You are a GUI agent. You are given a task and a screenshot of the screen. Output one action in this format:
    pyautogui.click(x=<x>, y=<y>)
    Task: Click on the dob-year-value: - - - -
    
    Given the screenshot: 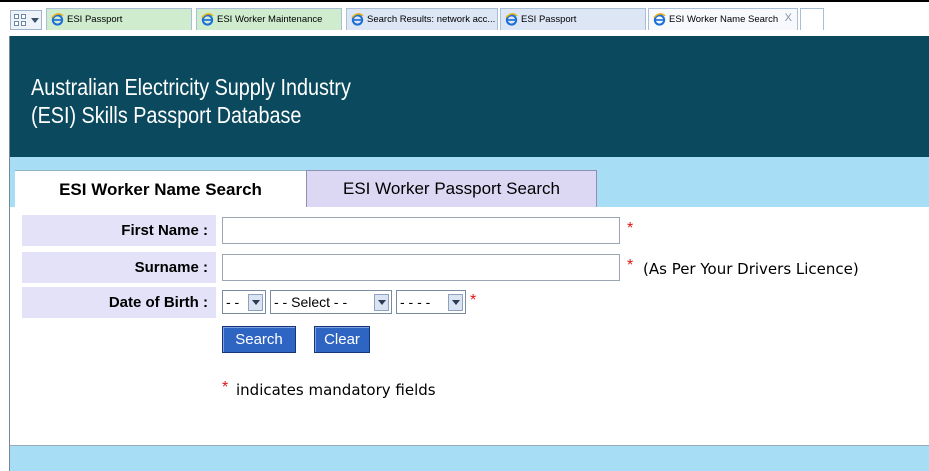 What is the action you would take?
    pyautogui.click(x=415, y=302)
    